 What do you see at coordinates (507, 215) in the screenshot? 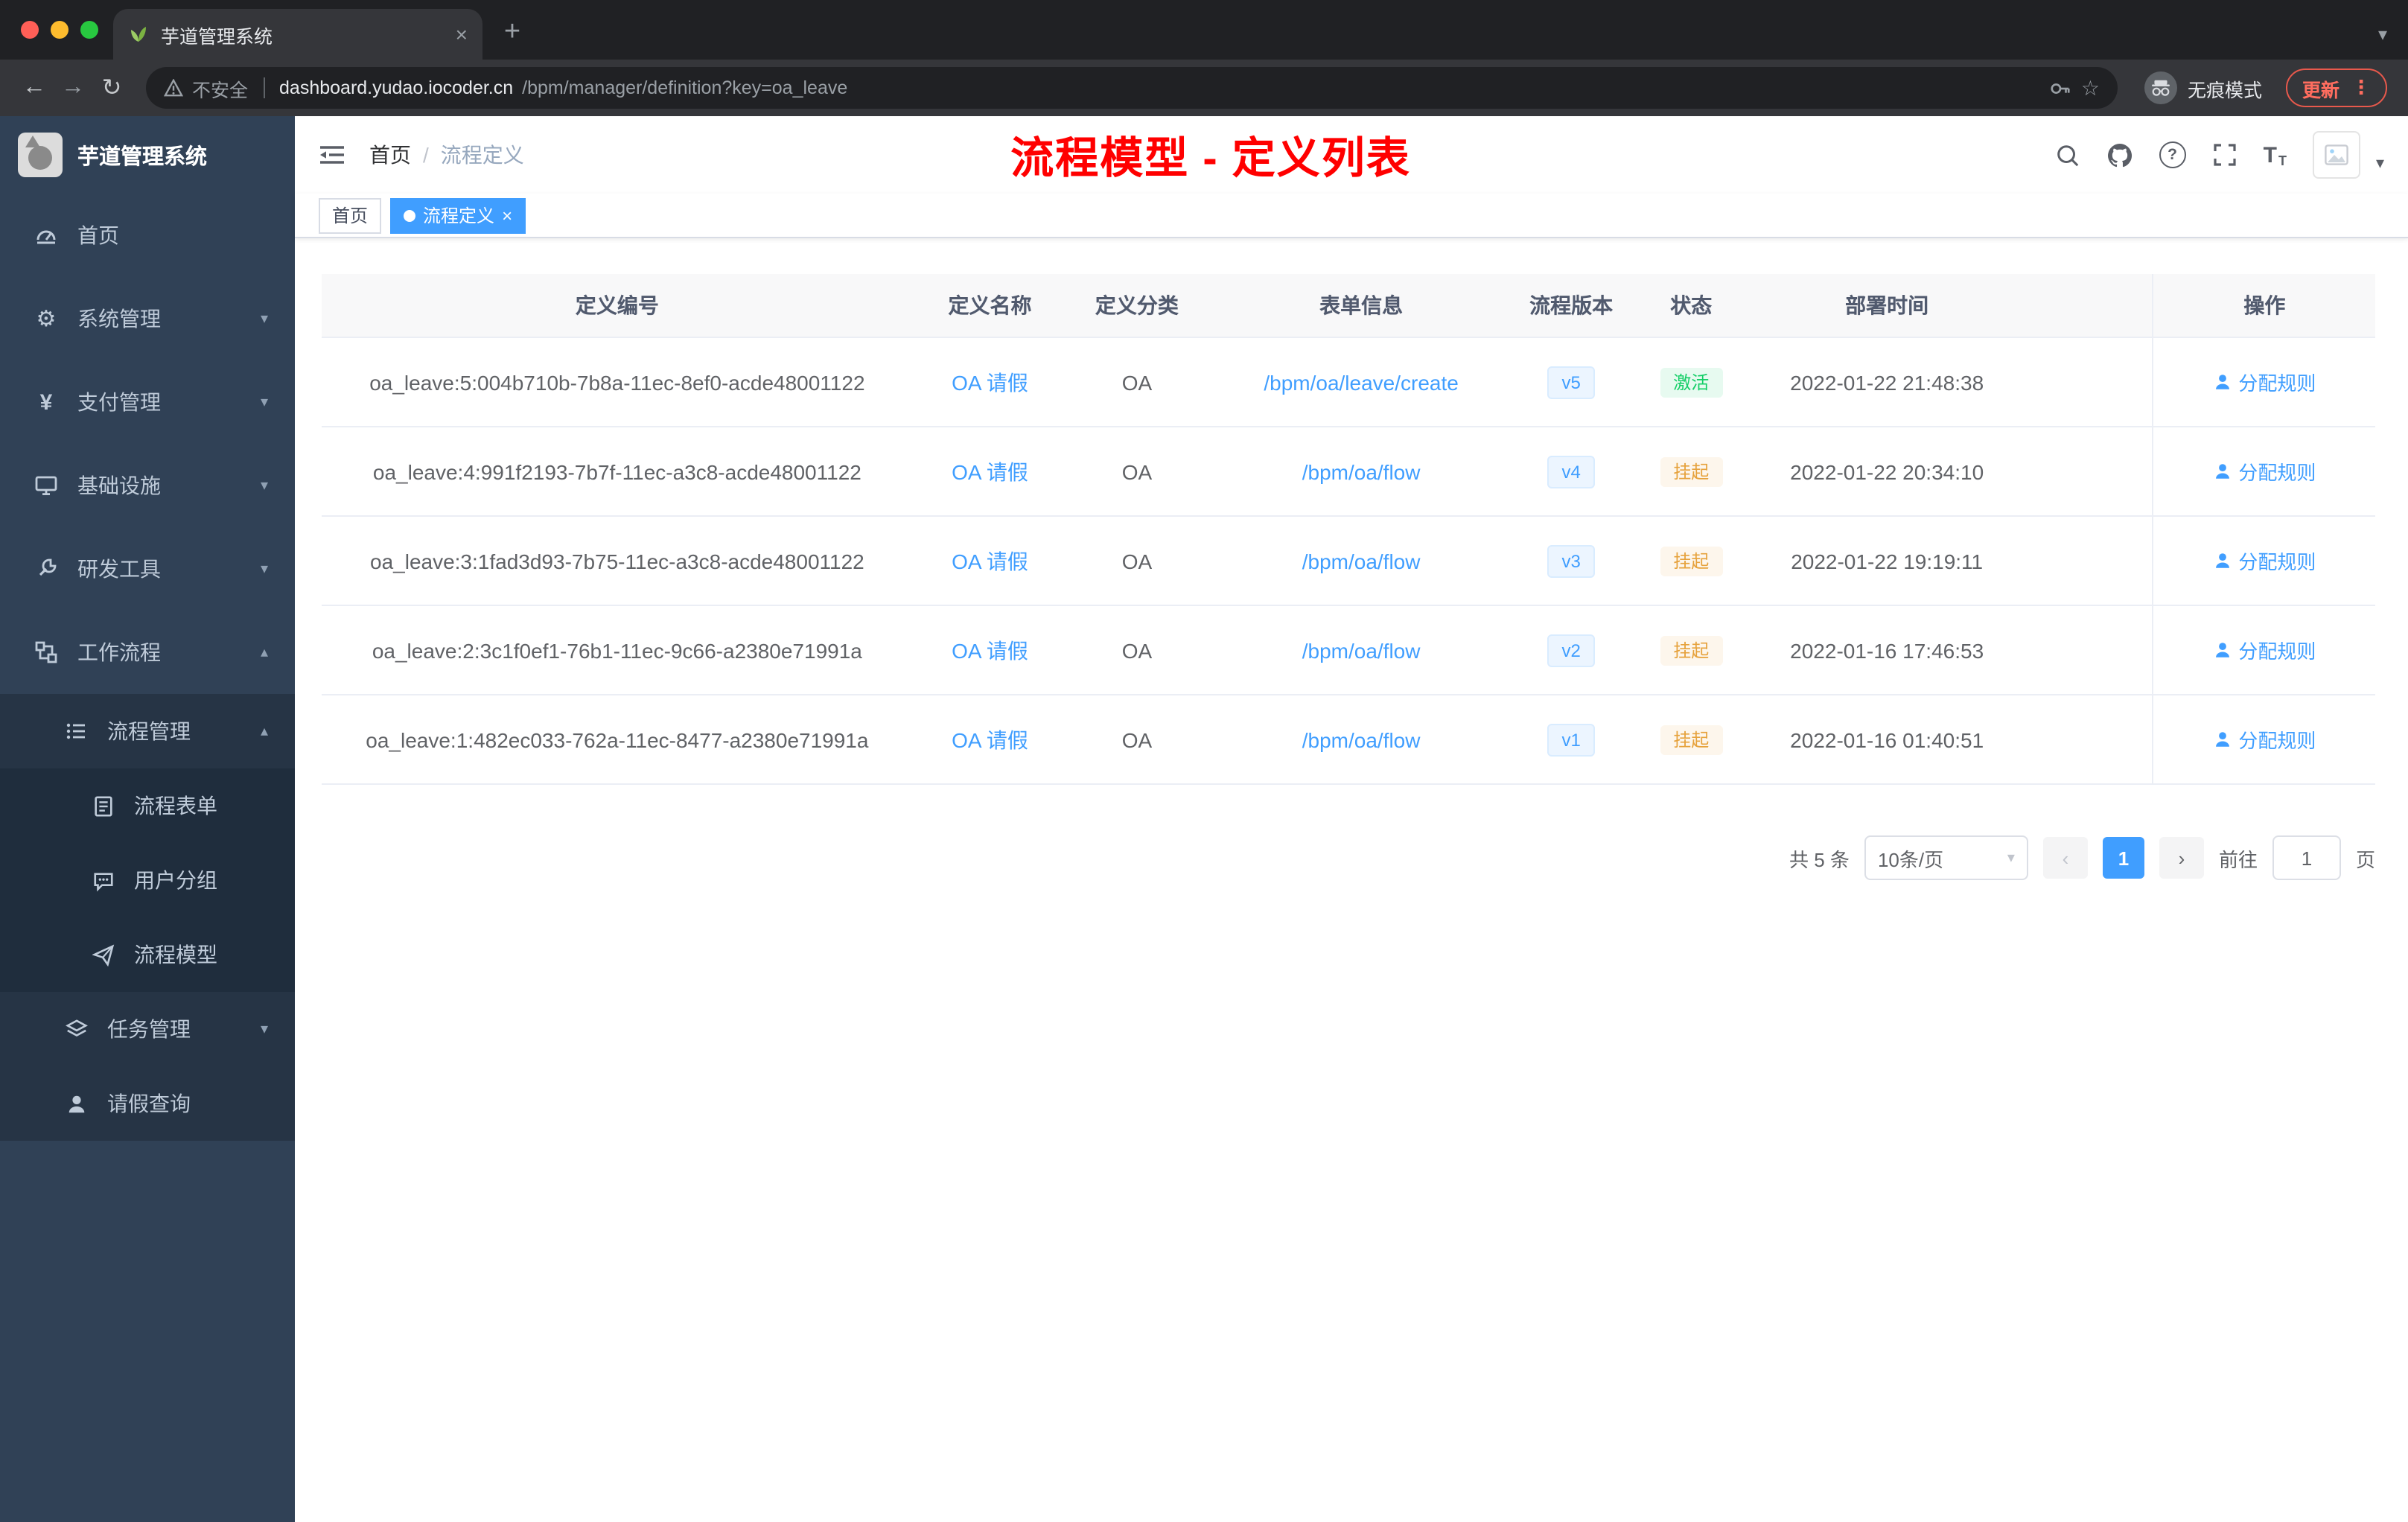
I see `tag-close-icon: ×` at bounding box center [507, 215].